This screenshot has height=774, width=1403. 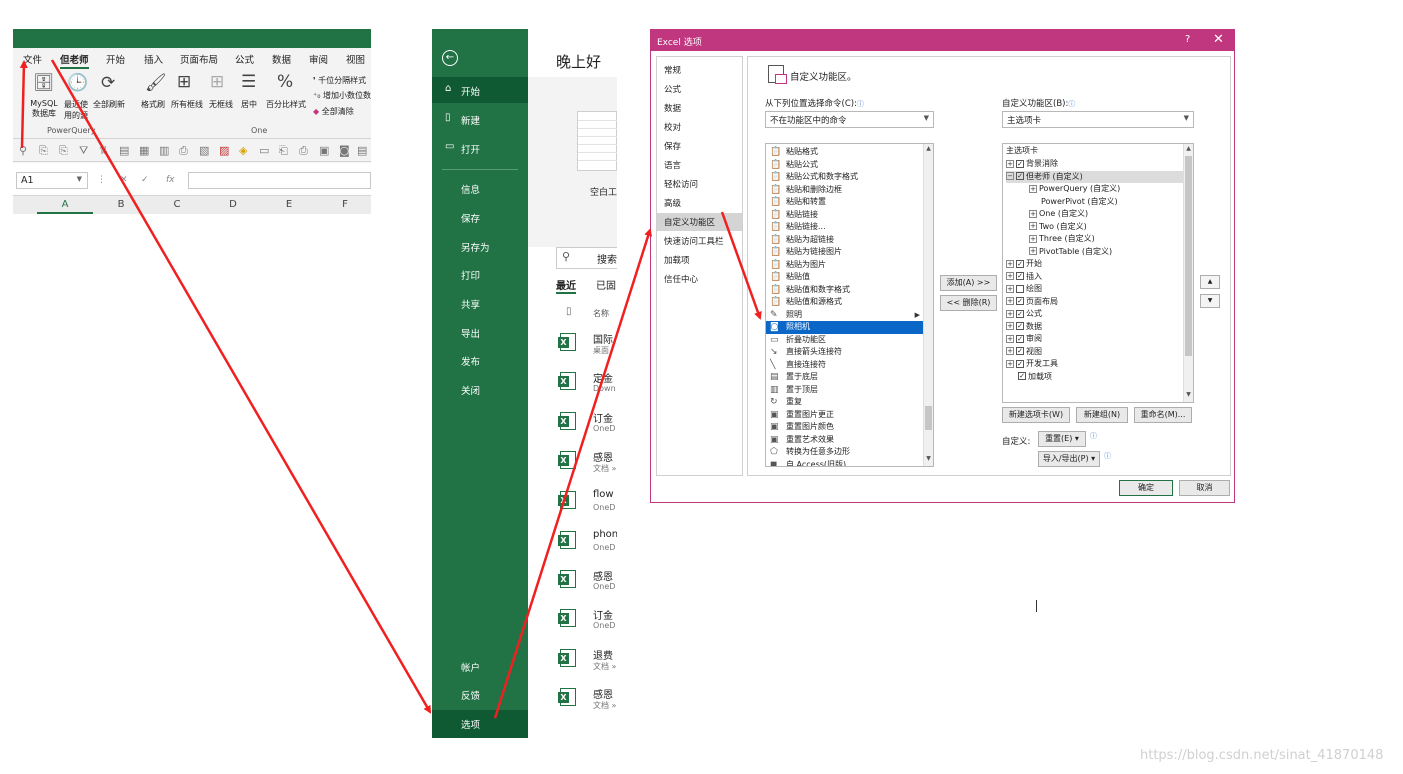 I want to click on nav-info: 信息, so click(x=480, y=188).